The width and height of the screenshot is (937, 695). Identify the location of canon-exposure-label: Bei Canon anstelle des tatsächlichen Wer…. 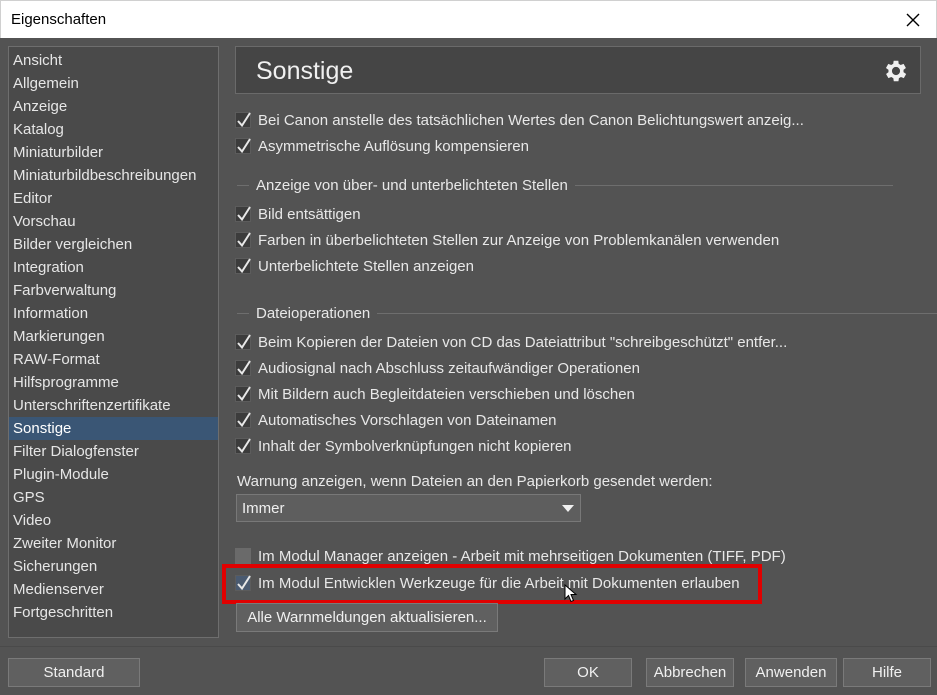
(531, 120).